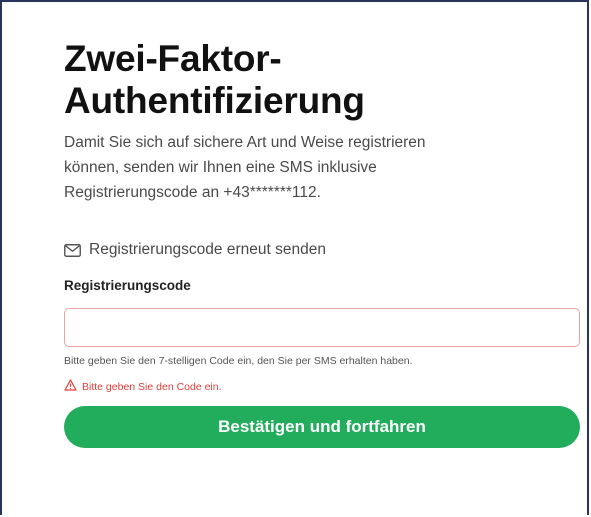 The width and height of the screenshot is (591, 517). Describe the element at coordinates (324, 386) in the screenshot. I see `code-field-error: Bitte geben Sie den Code ein.` at that location.